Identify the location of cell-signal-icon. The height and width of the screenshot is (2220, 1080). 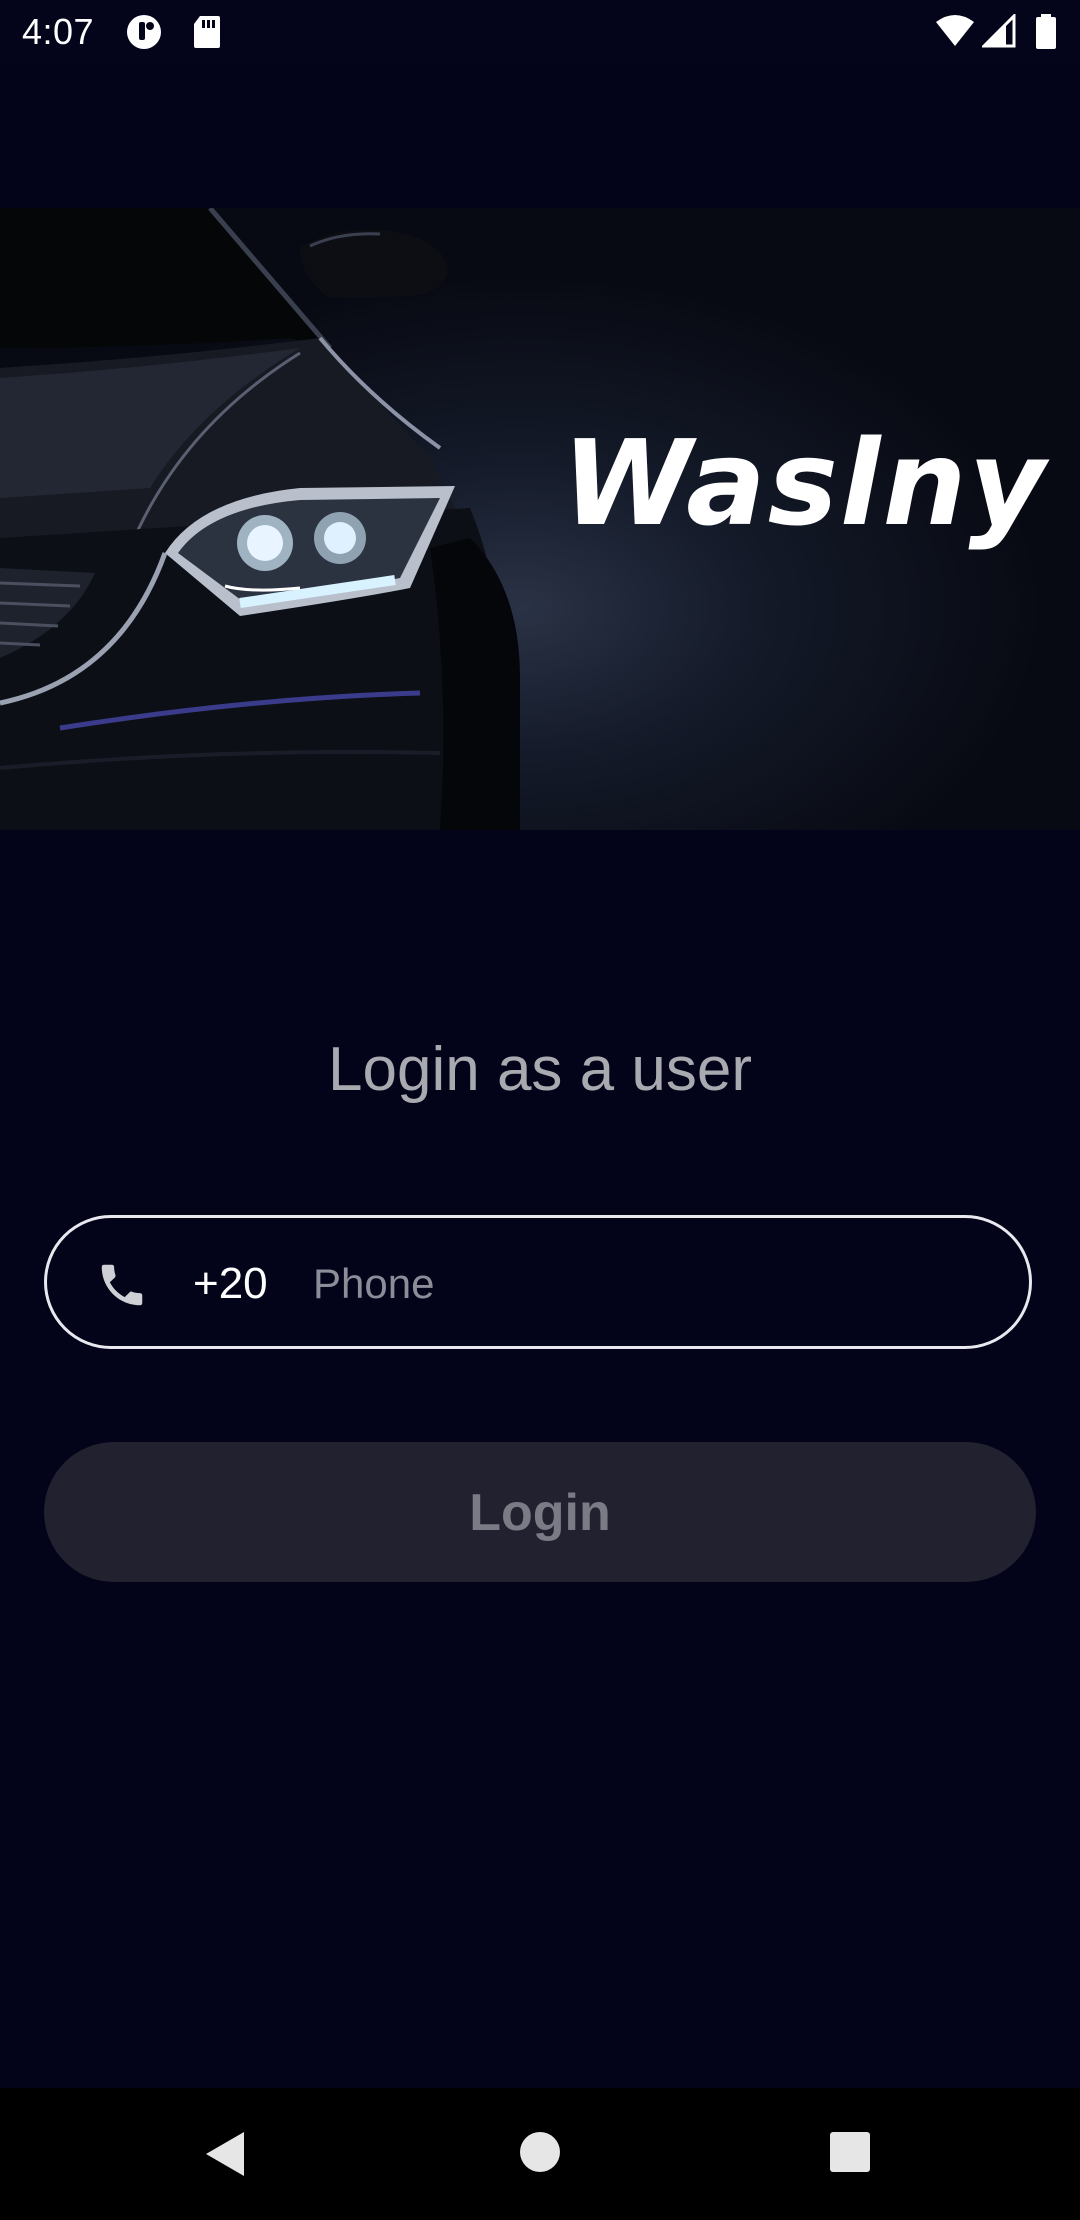
(999, 32).